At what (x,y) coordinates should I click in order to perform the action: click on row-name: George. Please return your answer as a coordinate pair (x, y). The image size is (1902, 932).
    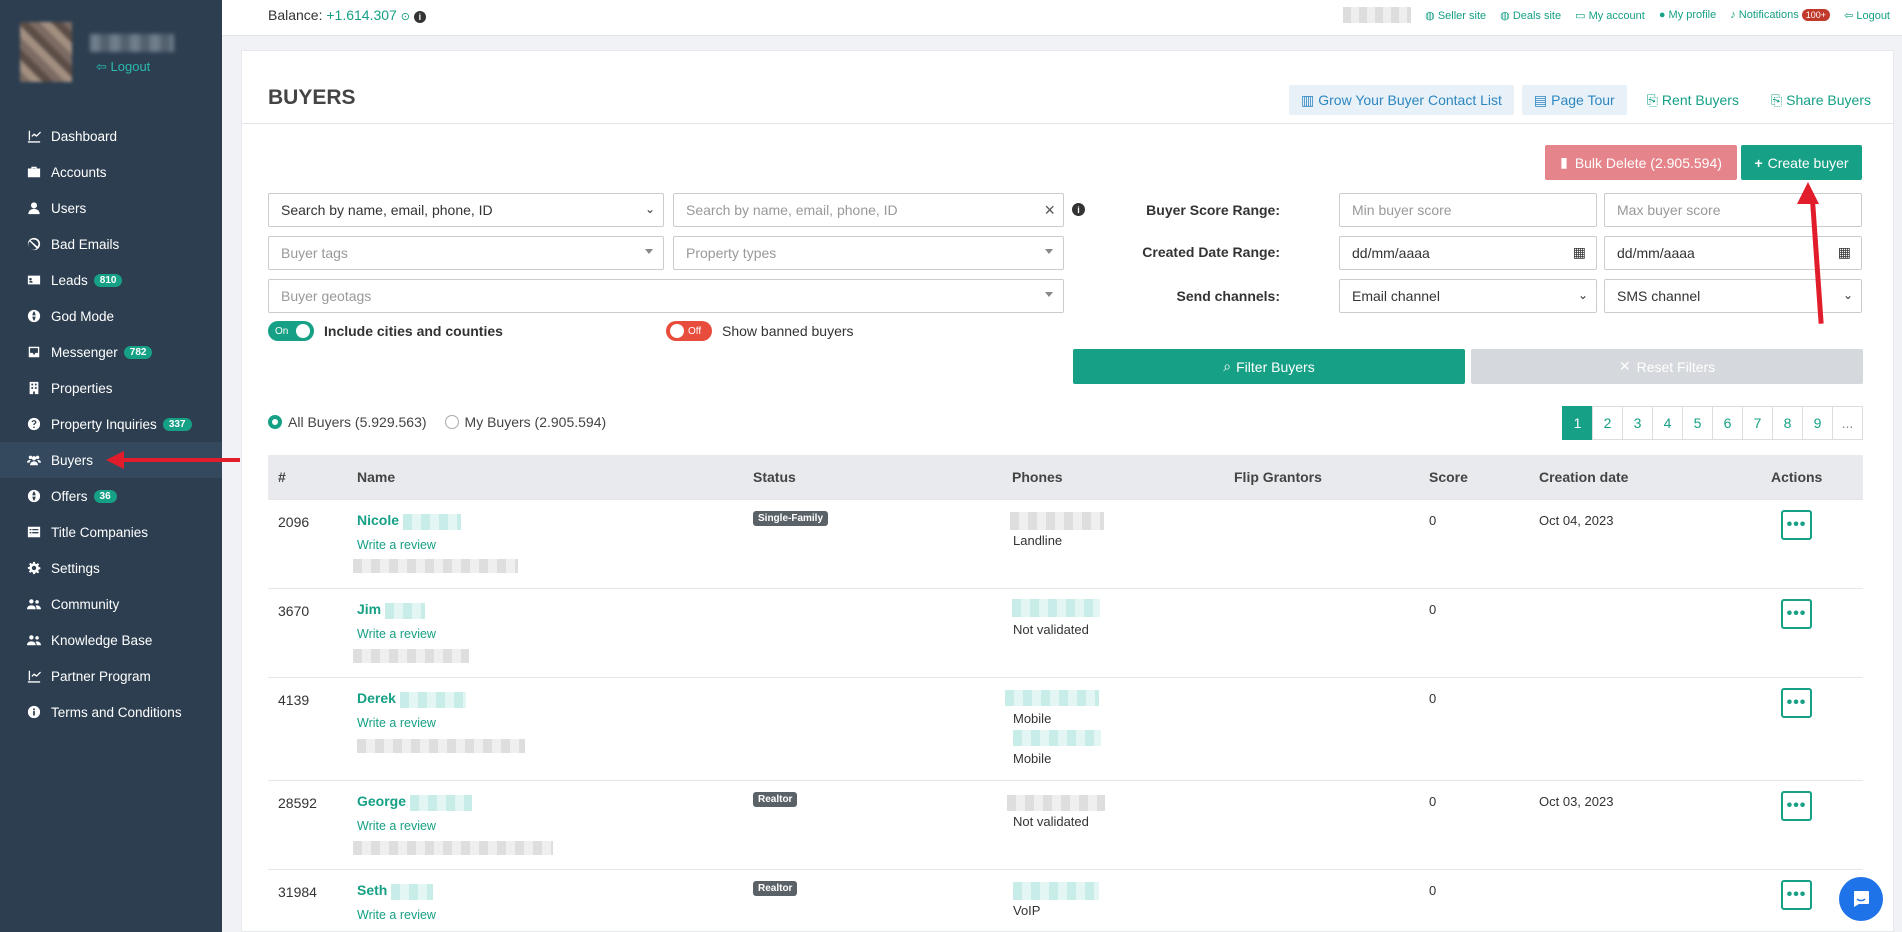
    Looking at the image, I should click on (414, 802).